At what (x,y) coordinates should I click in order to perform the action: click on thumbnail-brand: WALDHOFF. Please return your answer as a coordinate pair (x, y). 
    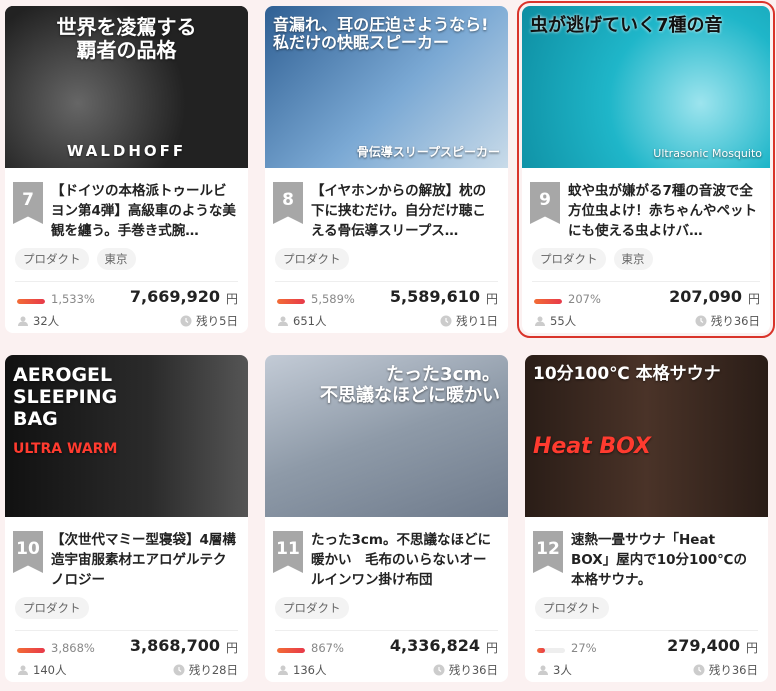
    Looking at the image, I should click on (126, 151).